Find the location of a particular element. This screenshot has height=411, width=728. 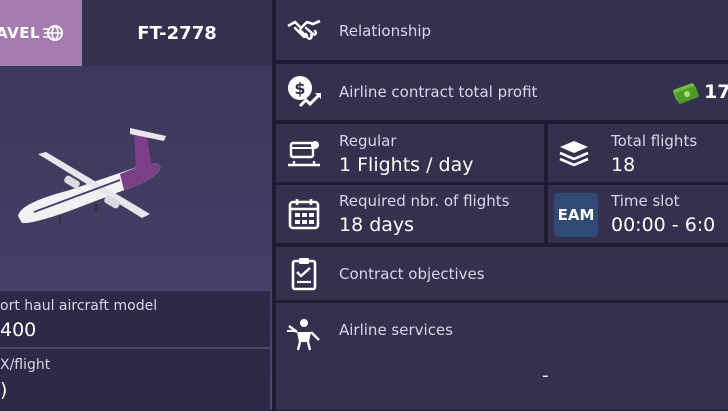

stacked-flights-icon is located at coordinates (574, 154).